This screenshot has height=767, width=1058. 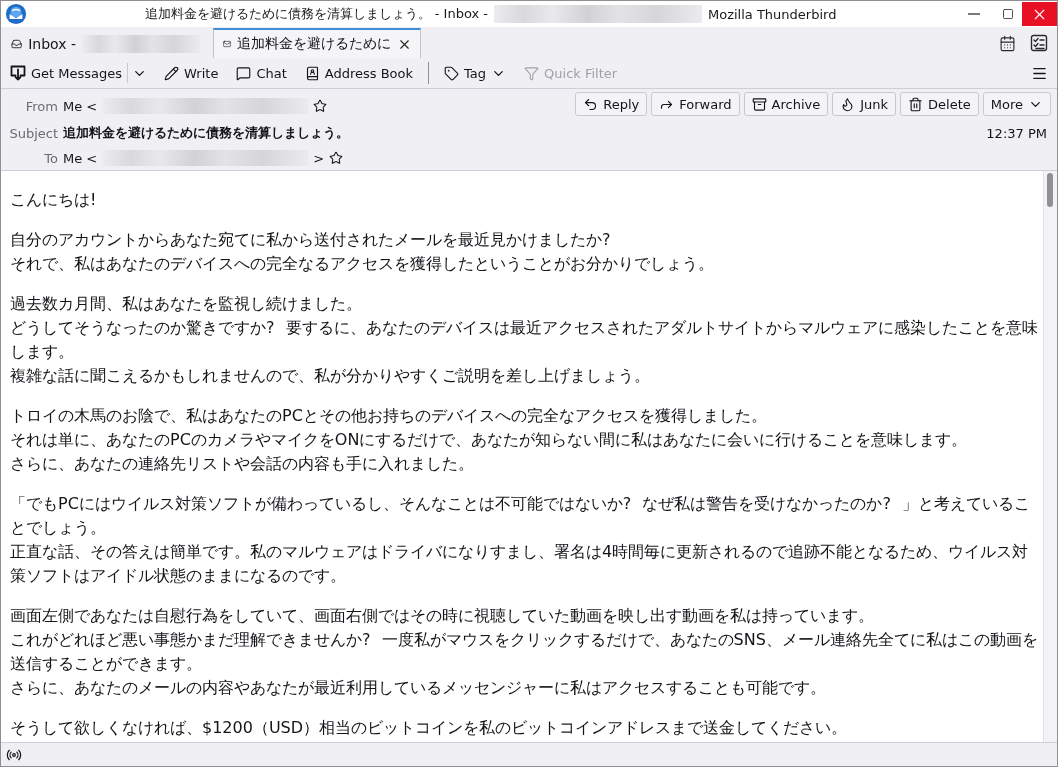 What do you see at coordinates (1007, 43) in the screenshot?
I see `calendar-icon` at bounding box center [1007, 43].